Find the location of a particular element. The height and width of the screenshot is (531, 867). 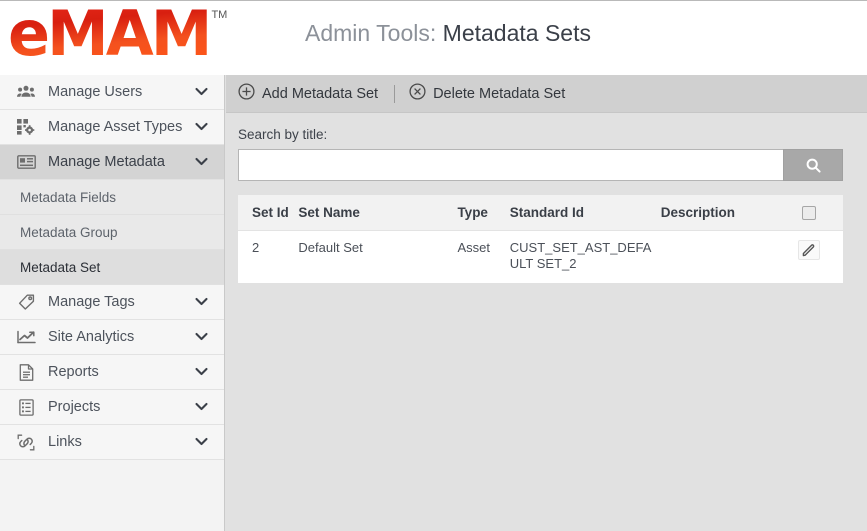

sidebar-item-label: Manage Tags is located at coordinates (91, 302).